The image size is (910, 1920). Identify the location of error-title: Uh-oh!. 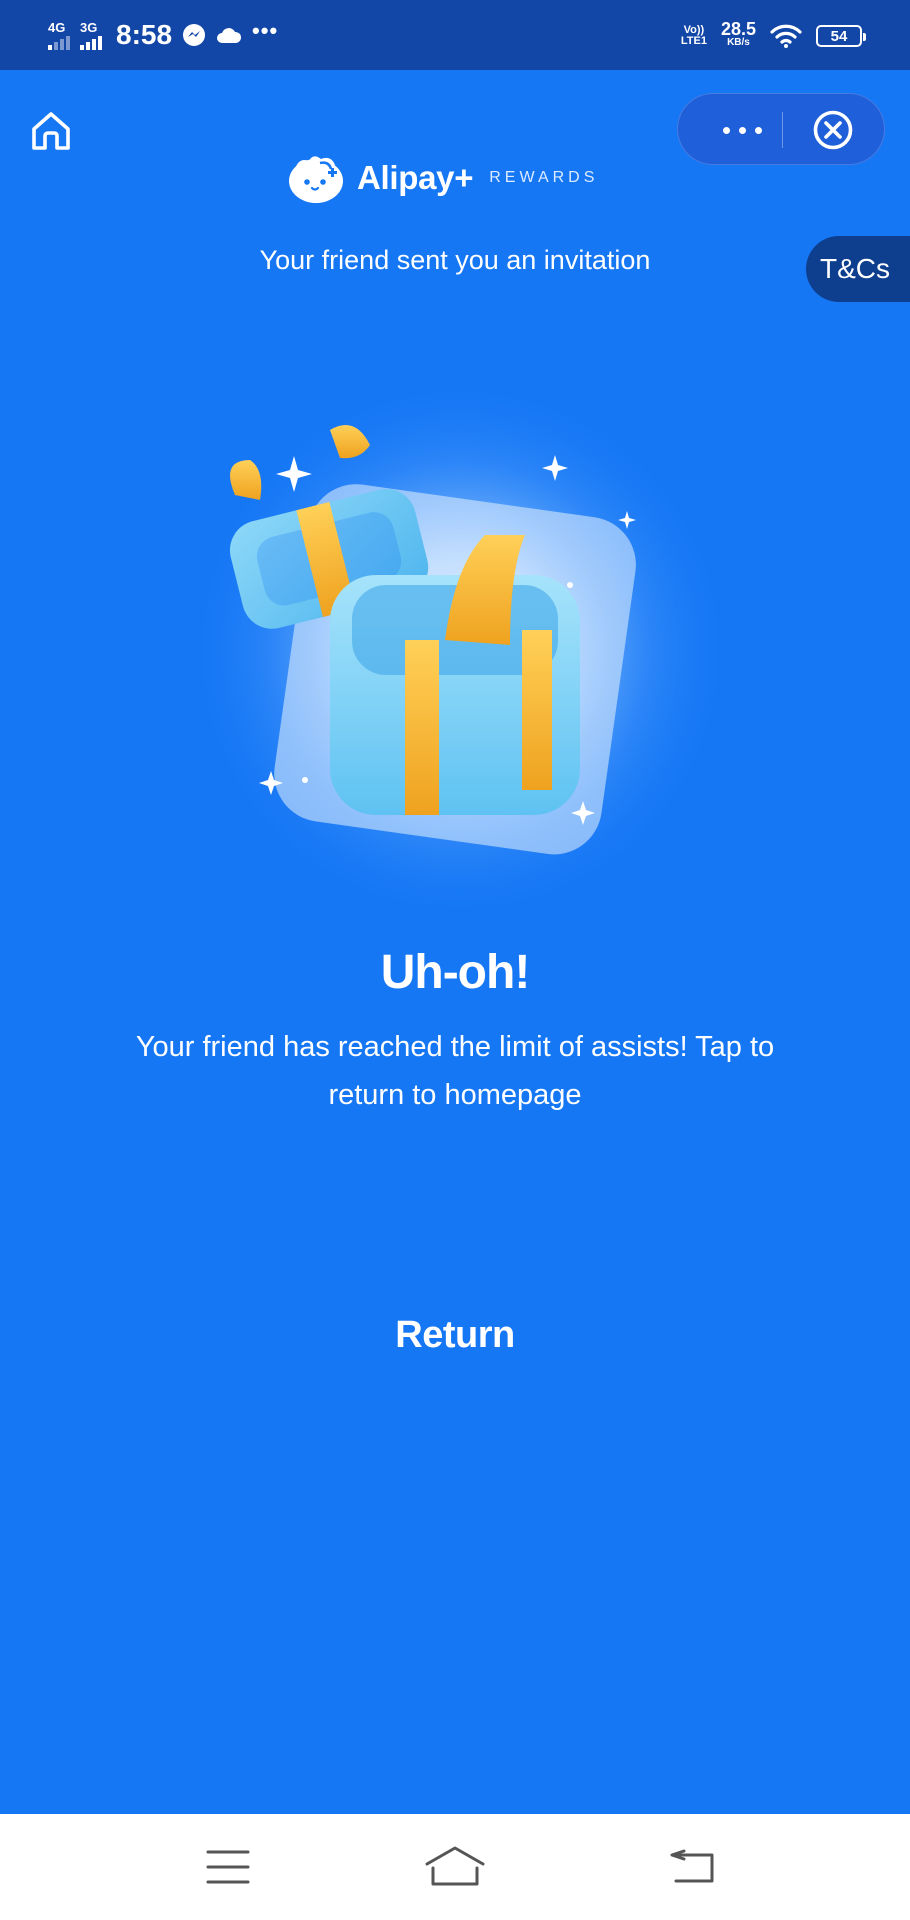
(455, 972).